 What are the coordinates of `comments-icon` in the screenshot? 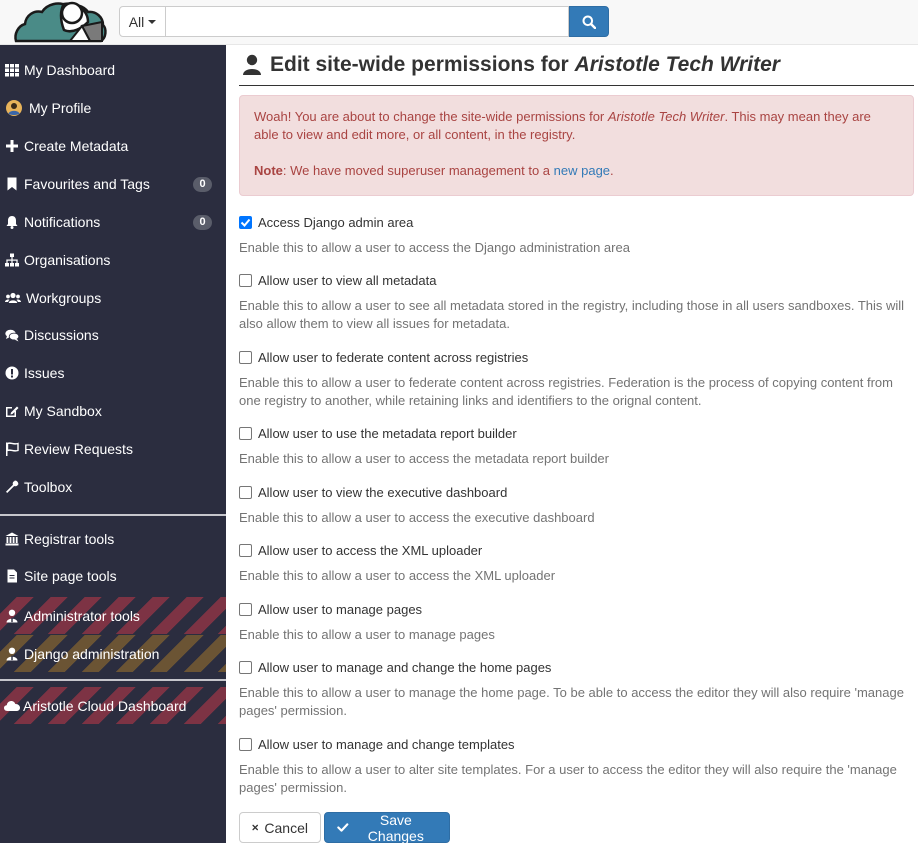 It's located at (12, 335).